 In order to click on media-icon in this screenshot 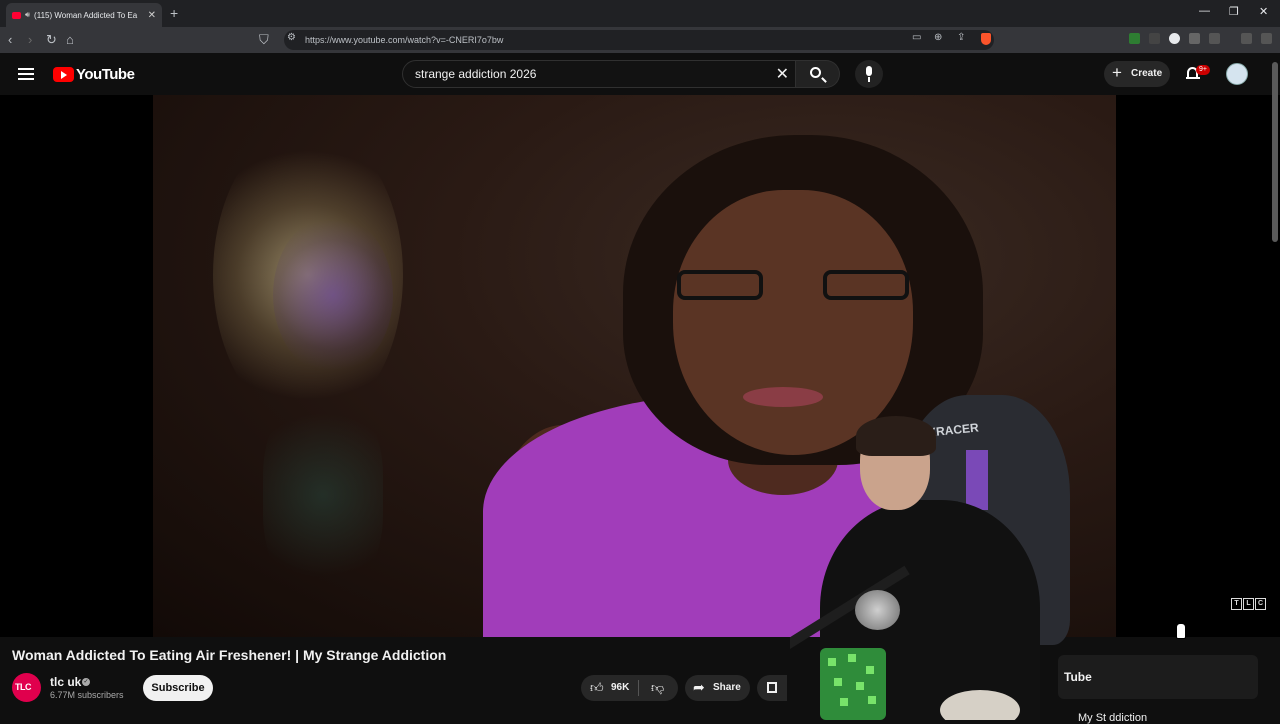, I will do `click(1246, 38)`.